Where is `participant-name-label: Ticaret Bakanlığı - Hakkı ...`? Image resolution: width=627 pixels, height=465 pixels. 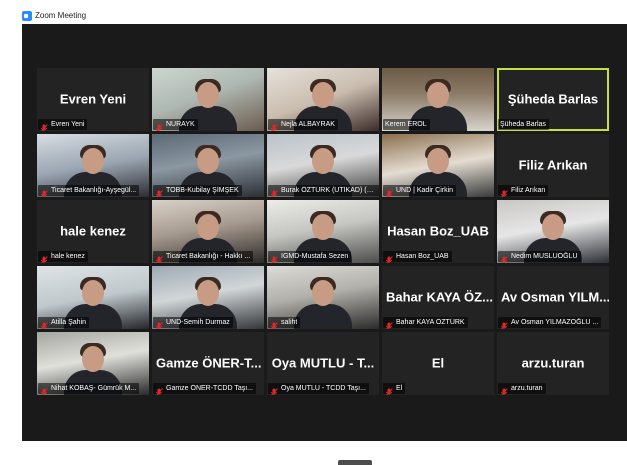
participant-name-label: Ticaret Bakanlığı - Hakkı ... is located at coordinates (203, 256).